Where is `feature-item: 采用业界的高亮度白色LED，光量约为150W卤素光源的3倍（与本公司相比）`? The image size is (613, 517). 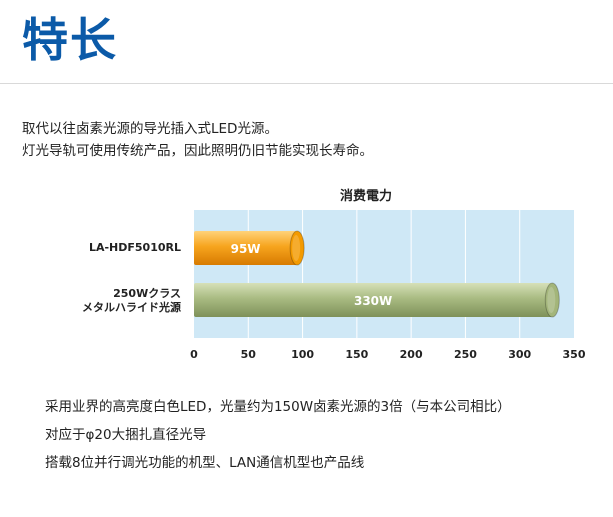
feature-item: 采用业界的高亮度白色LED，光量约为150W卤素光源的3倍（与本公司相比） is located at coordinates (278, 407).